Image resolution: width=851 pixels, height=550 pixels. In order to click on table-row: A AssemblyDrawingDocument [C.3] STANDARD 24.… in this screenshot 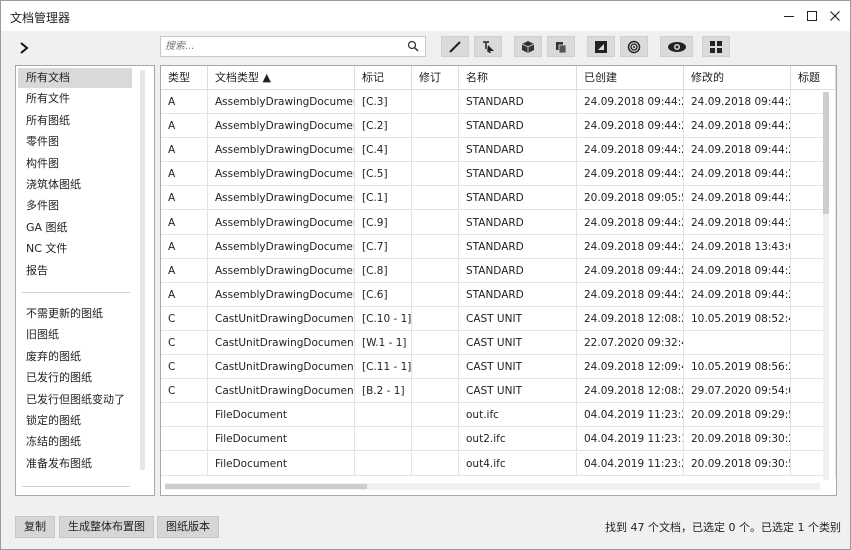, I will do `click(498, 102)`.